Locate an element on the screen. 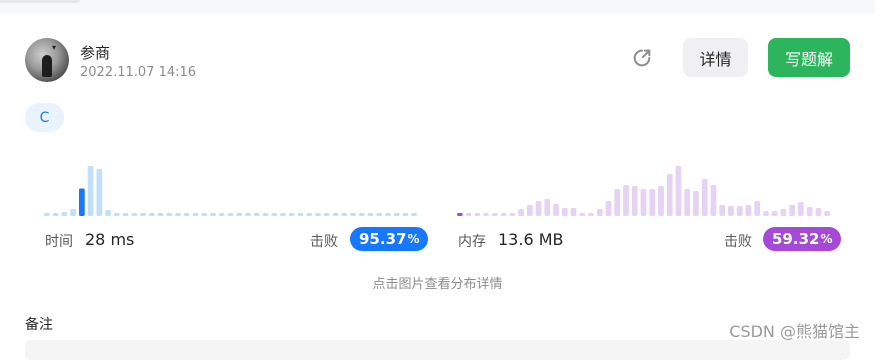  runtime-beat-unit: % is located at coordinates (413, 239).